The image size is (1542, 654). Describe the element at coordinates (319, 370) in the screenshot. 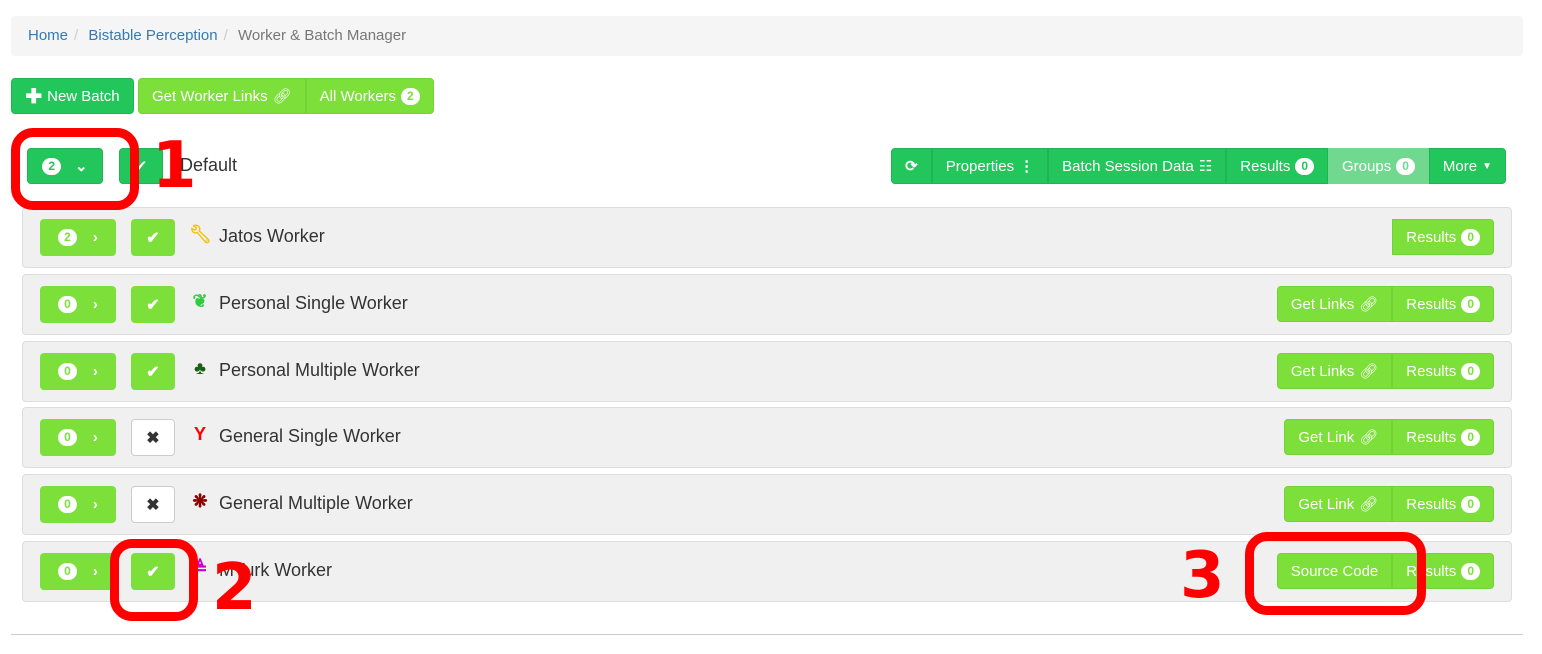

I see `worker-name: Personal Multiple Worker` at that location.